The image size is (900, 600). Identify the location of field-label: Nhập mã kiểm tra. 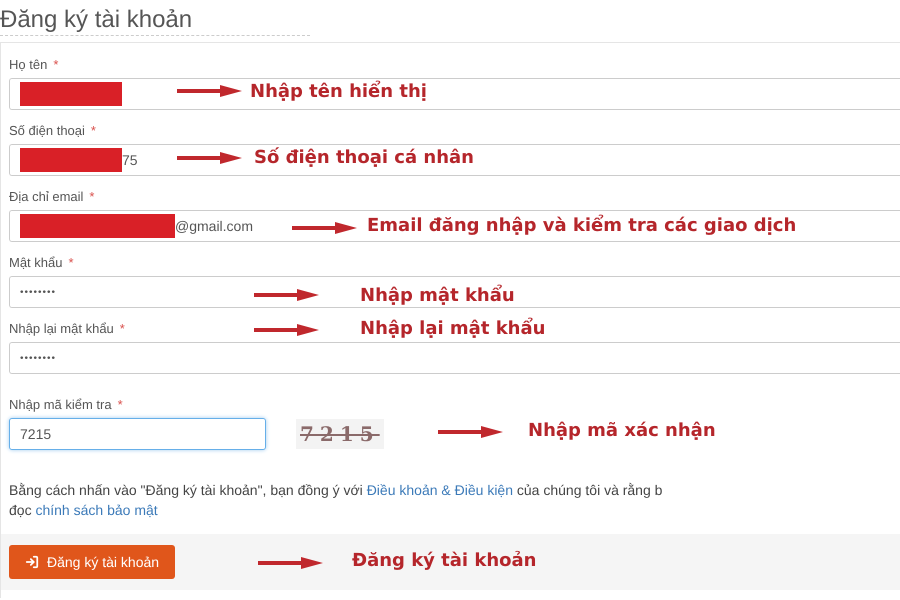
(60, 405).